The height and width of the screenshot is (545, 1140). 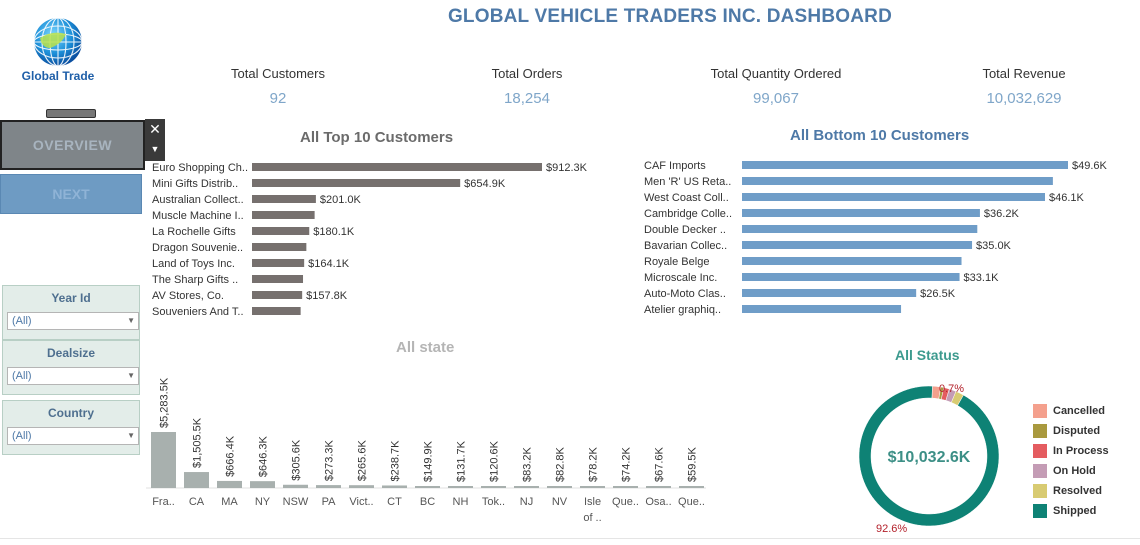 I want to click on top-customer-category-label: Muscle Machine I.., so click(x=198, y=216).